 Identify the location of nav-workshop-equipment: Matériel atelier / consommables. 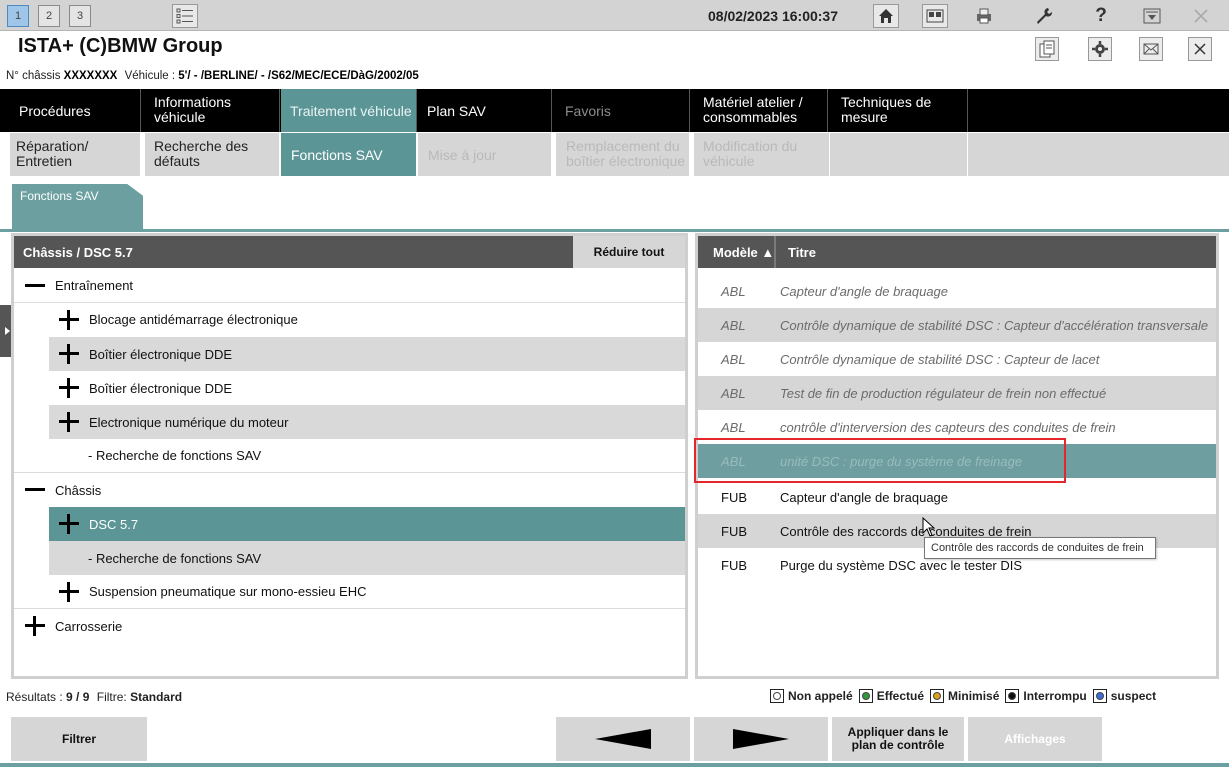
(761, 110).